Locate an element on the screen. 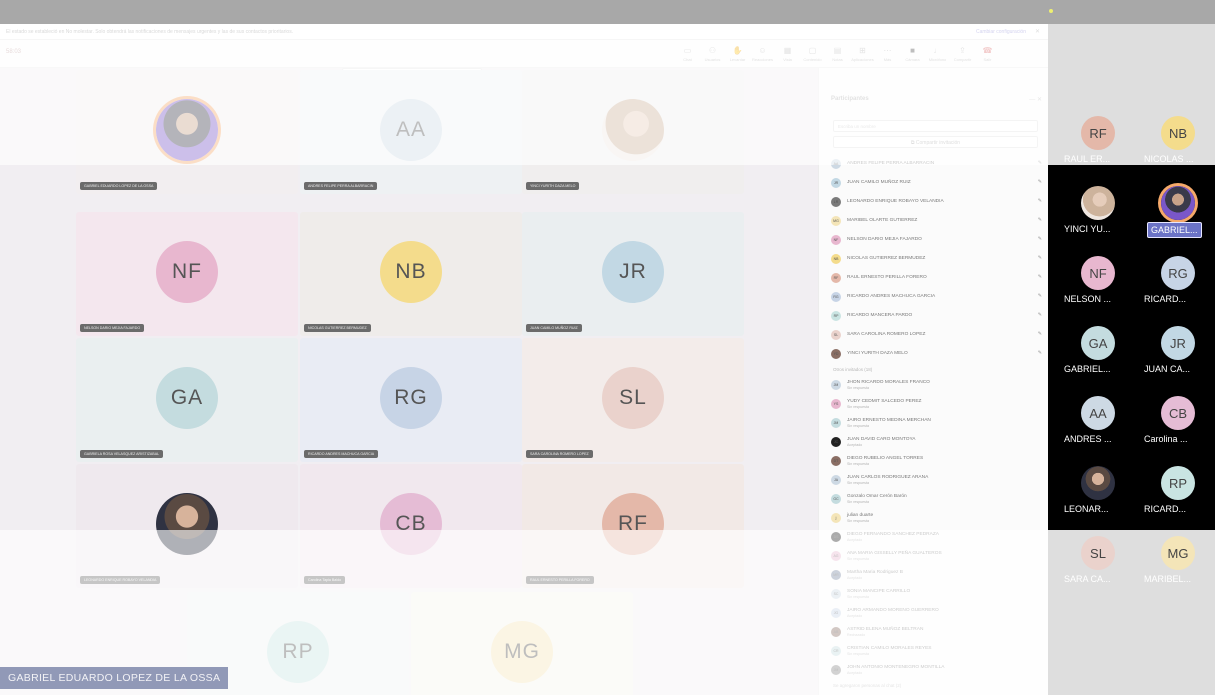 The image size is (1215, 695). video-tile: RG RICARDO ANDRES MACHUCA GARCIA is located at coordinates (411, 400).